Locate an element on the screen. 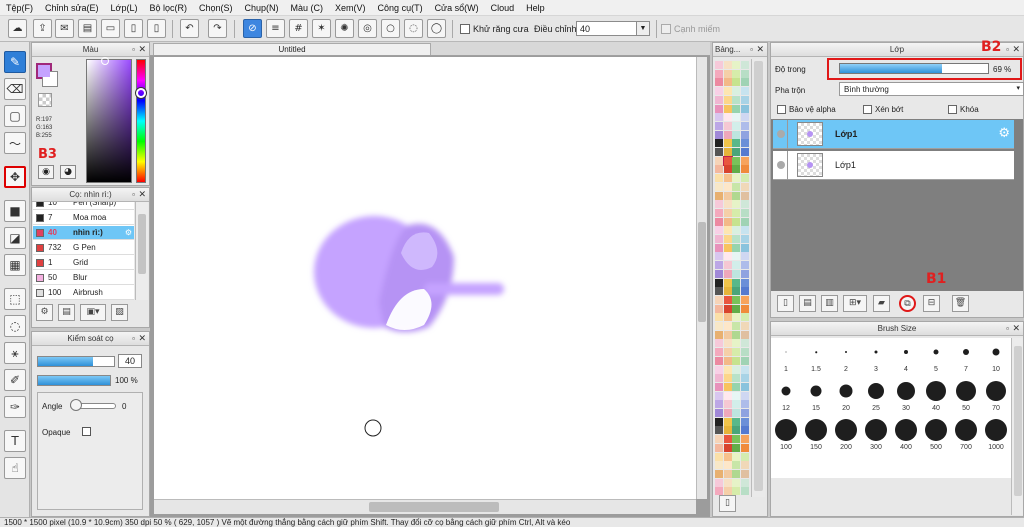 The width and height of the screenshot is (1024, 527). brush-list-item: 10 Pen (Sharp) is located at coordinates (83, 206).